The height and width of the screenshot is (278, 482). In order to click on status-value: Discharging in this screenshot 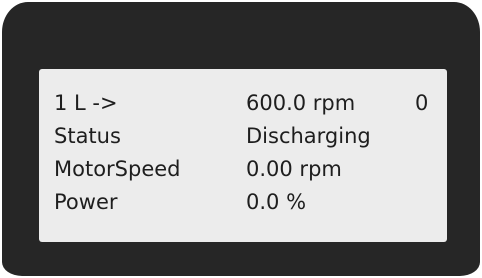, I will do `click(308, 136)`.